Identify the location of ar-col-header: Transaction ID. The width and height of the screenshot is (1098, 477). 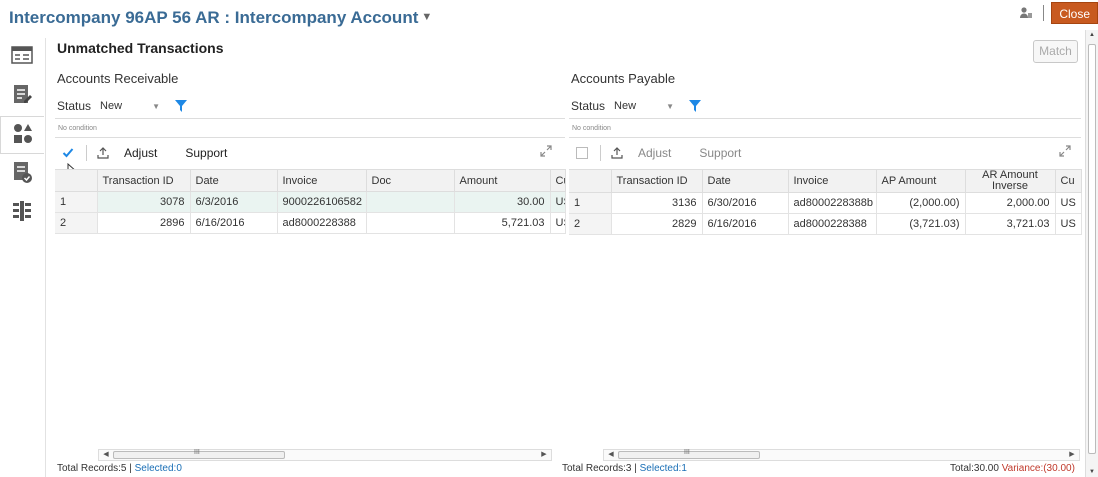
(144, 180).